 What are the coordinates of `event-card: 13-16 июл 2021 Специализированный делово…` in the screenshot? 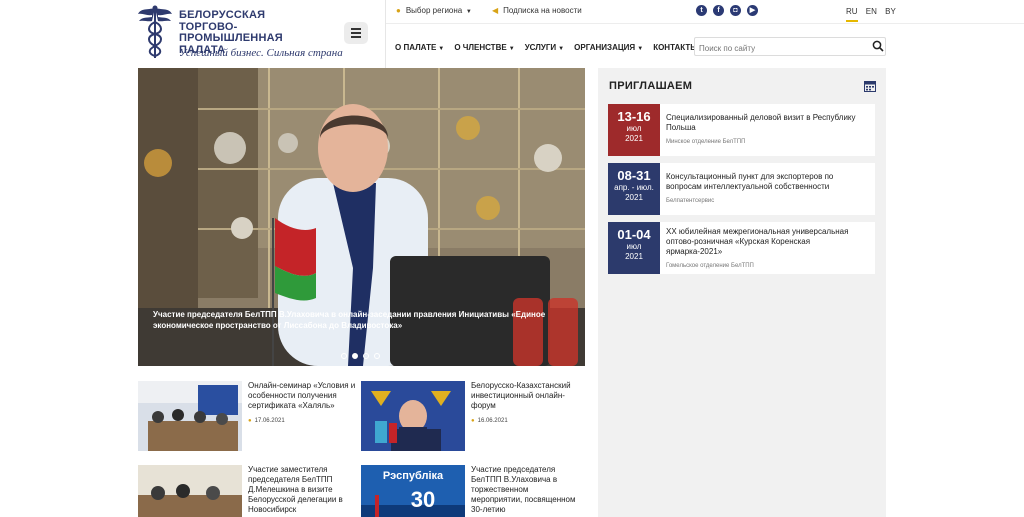 It's located at (741, 130).